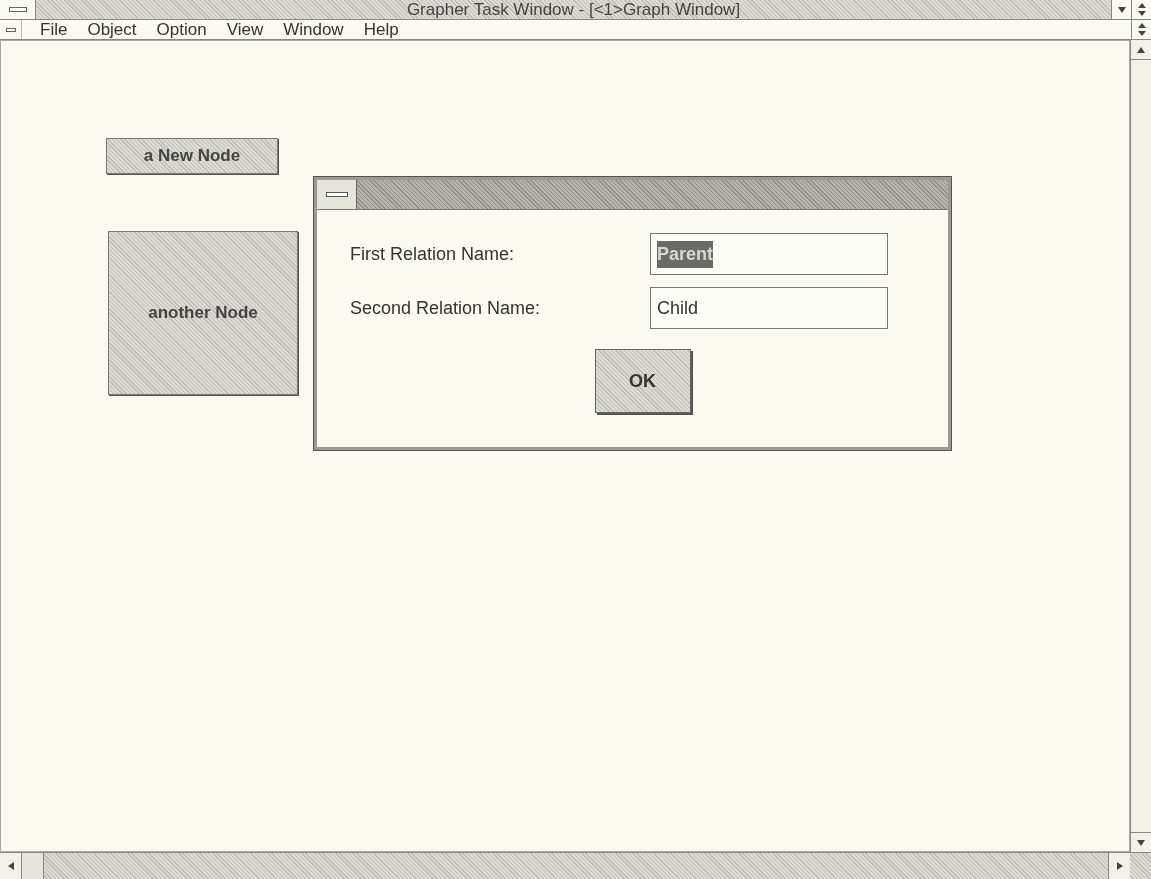  What do you see at coordinates (769, 308) in the screenshot?
I see `text-field: Child` at bounding box center [769, 308].